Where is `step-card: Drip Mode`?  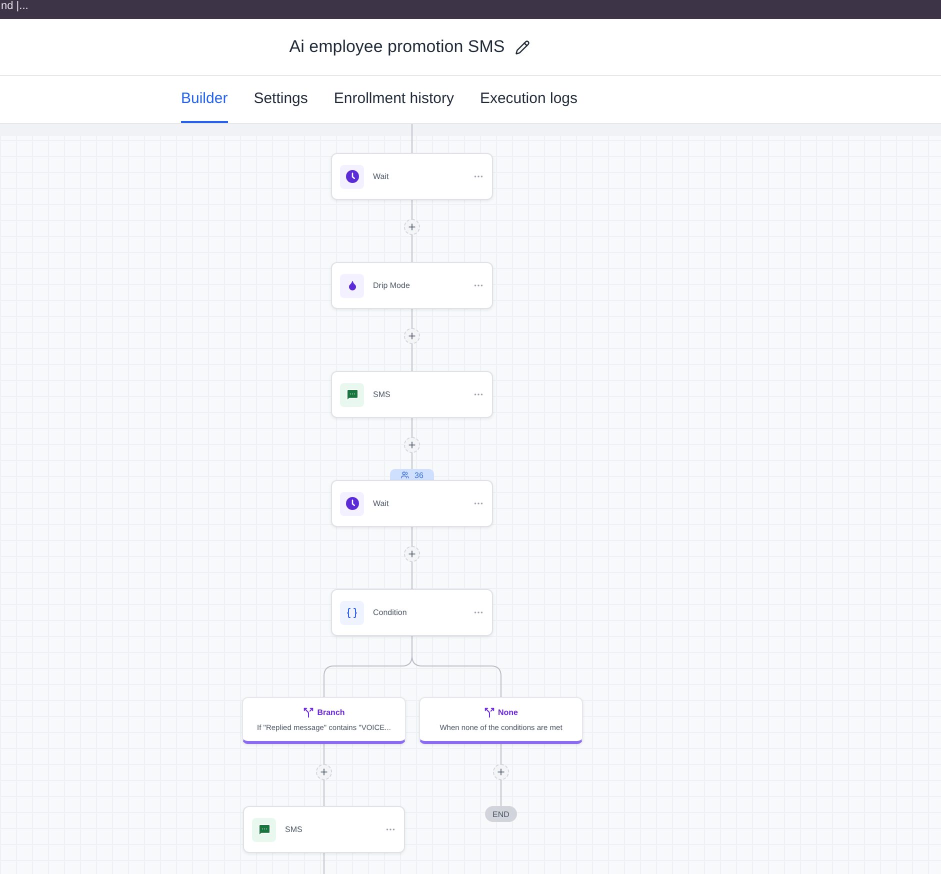
step-card: Drip Mode is located at coordinates (412, 285).